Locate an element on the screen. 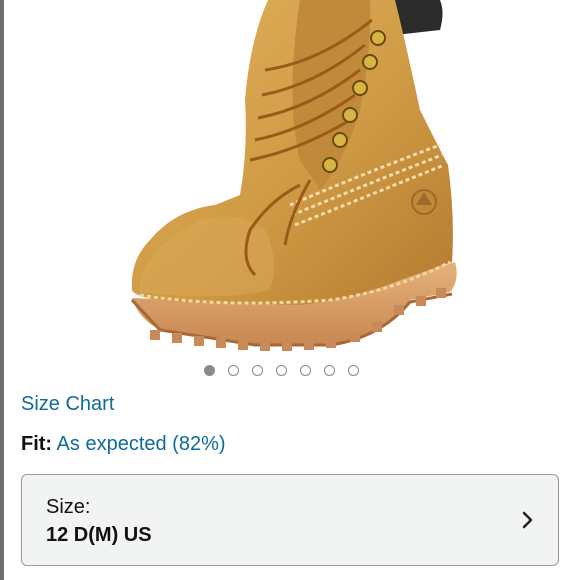 Image resolution: width=580 pixels, height=580 pixels. chevron-right-icon is located at coordinates (527, 520).